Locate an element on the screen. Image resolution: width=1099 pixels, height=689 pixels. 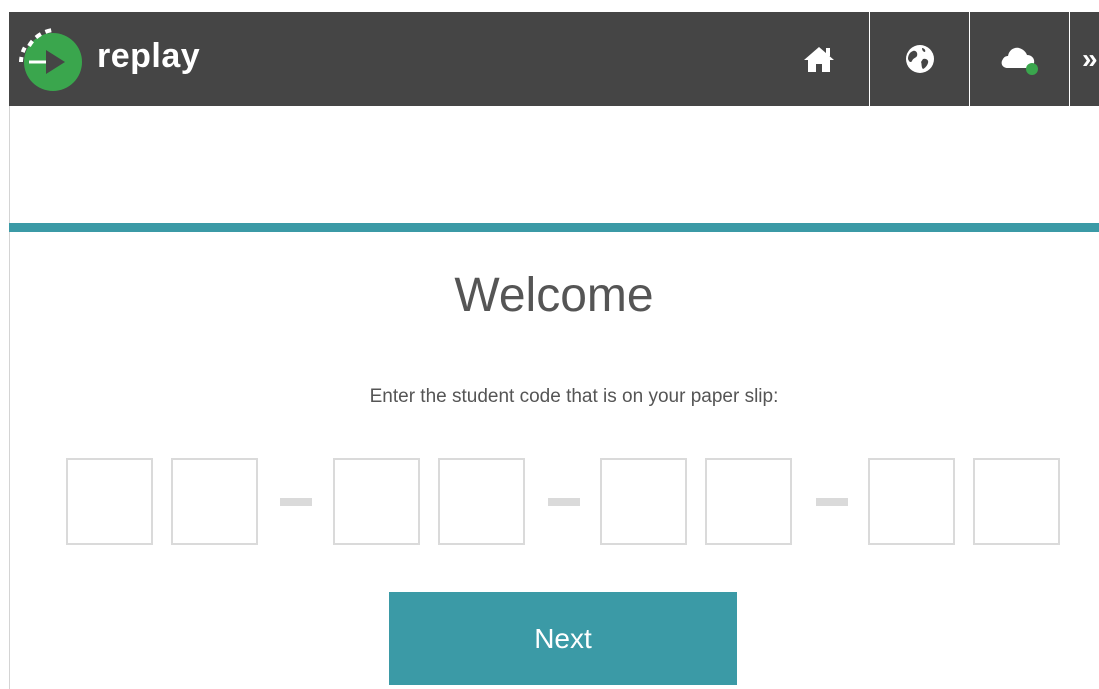
nav-icon-group: » is located at coordinates (934, 59).